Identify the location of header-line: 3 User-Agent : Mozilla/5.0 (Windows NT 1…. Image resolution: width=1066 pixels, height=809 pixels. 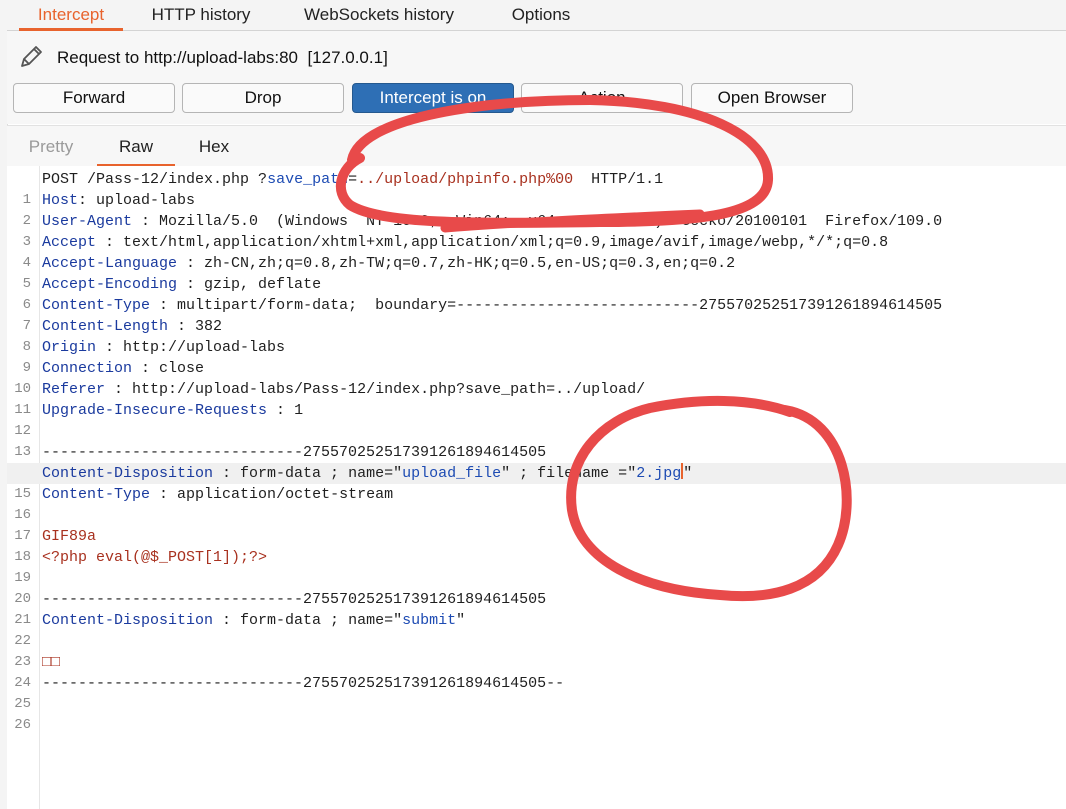
(536, 230).